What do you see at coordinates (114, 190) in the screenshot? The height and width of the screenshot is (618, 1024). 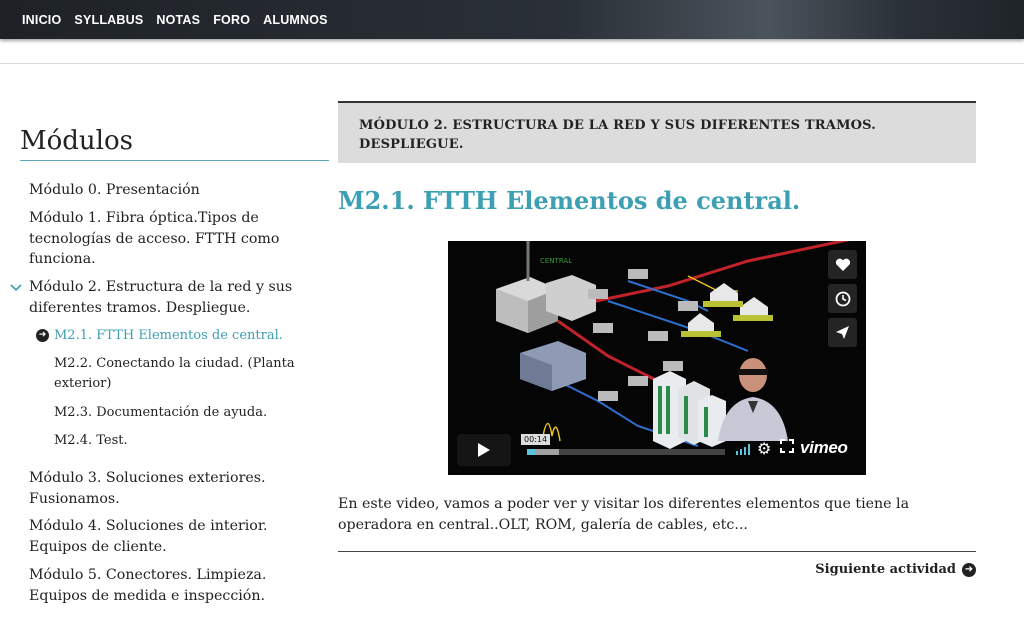 I see `module-label: Módulo 0. Presentación` at bounding box center [114, 190].